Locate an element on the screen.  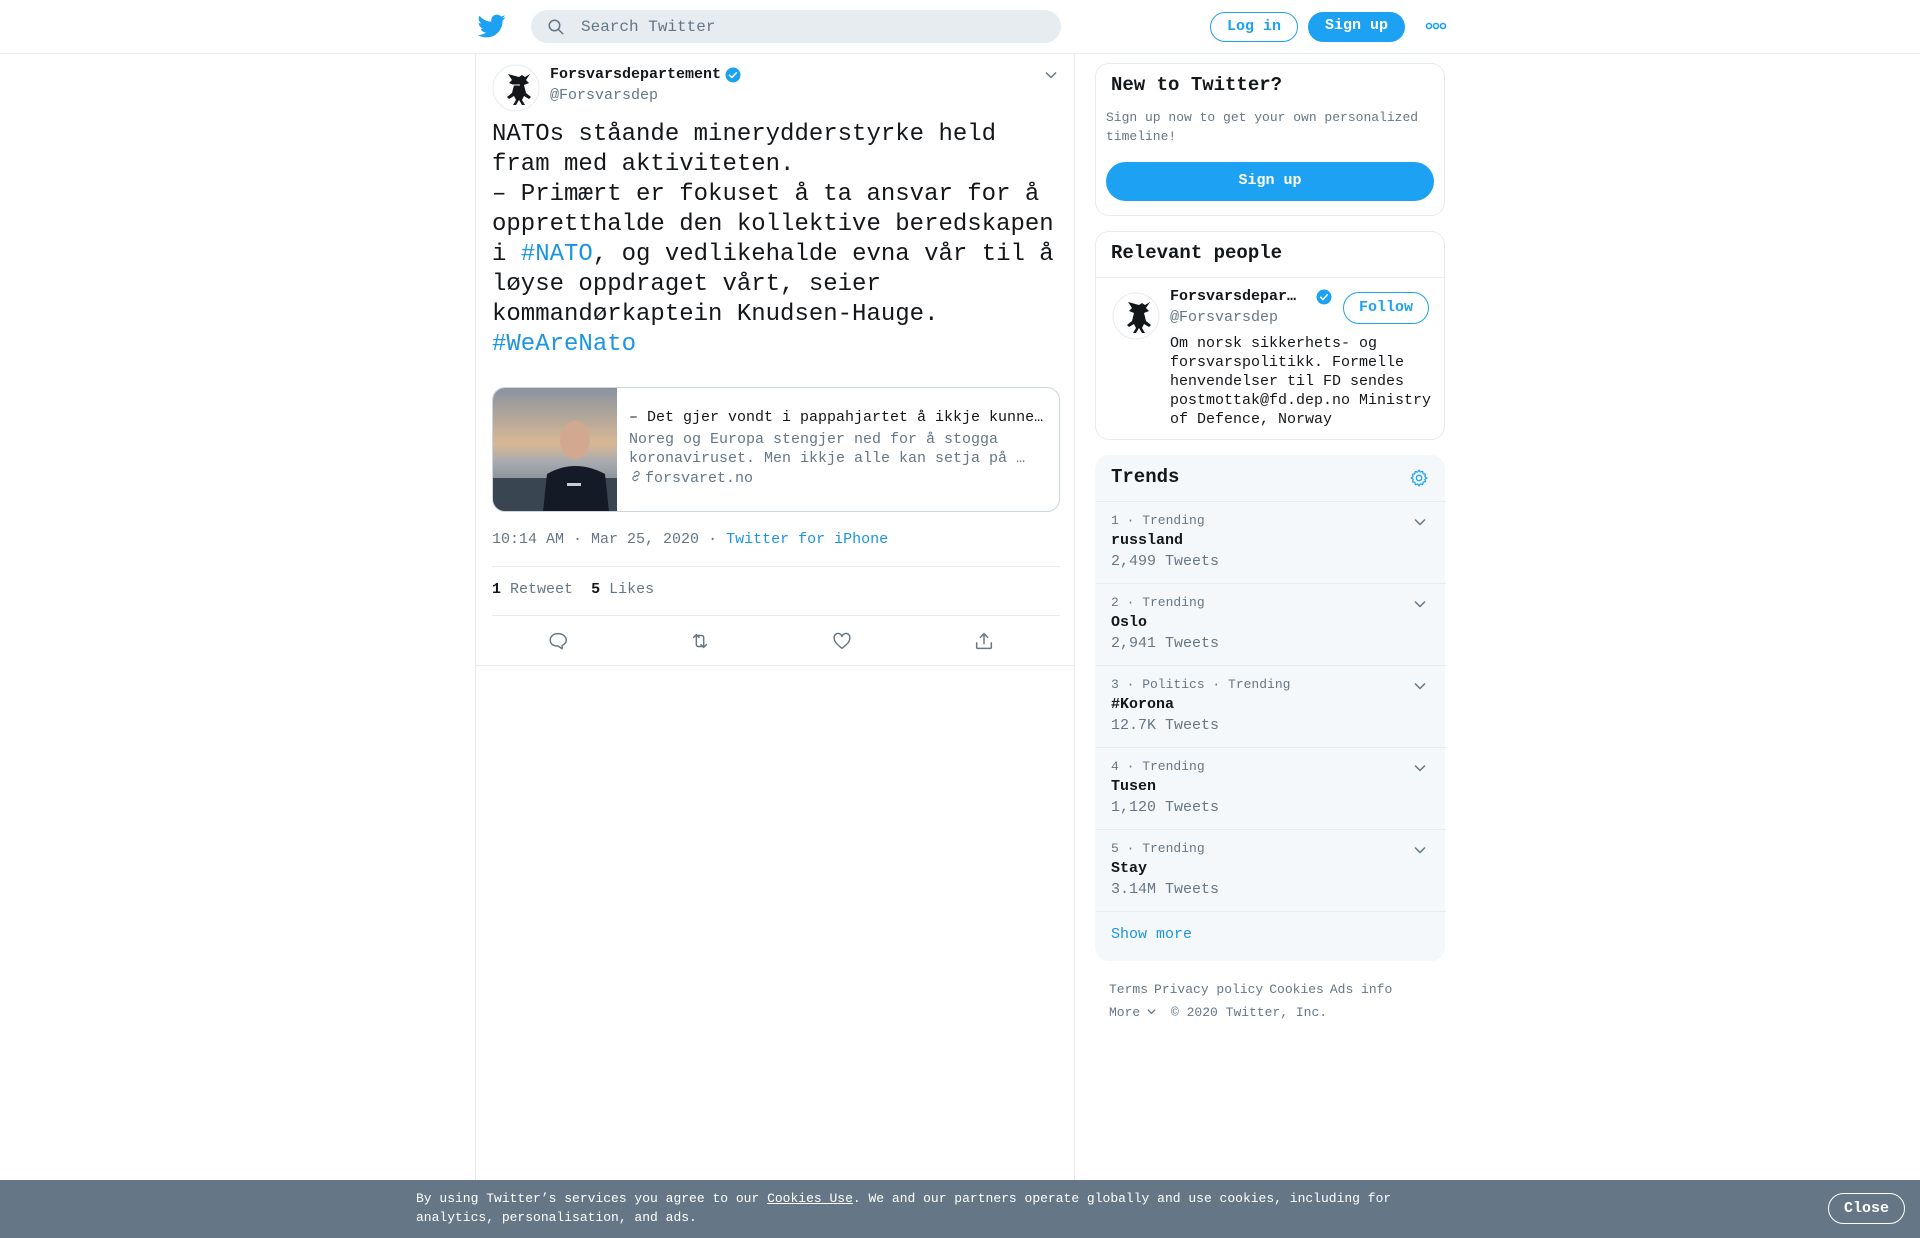
search-input is located at coordinates (811, 26).